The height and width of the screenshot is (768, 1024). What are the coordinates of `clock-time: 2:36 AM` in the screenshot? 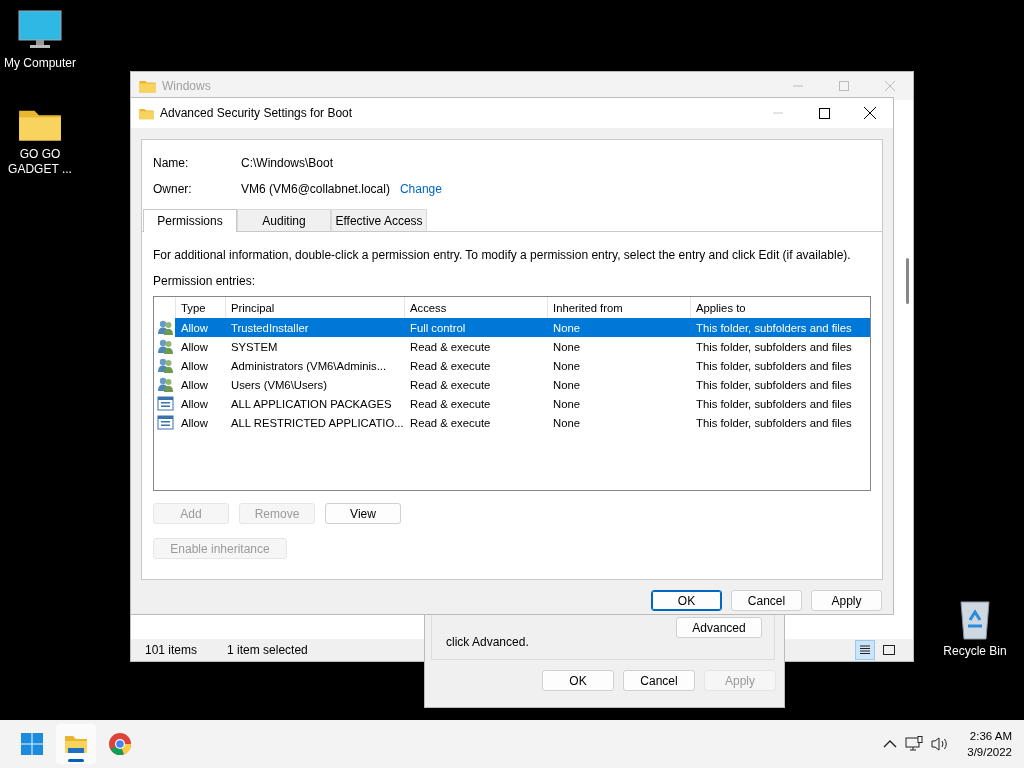 It's located at (990, 736).